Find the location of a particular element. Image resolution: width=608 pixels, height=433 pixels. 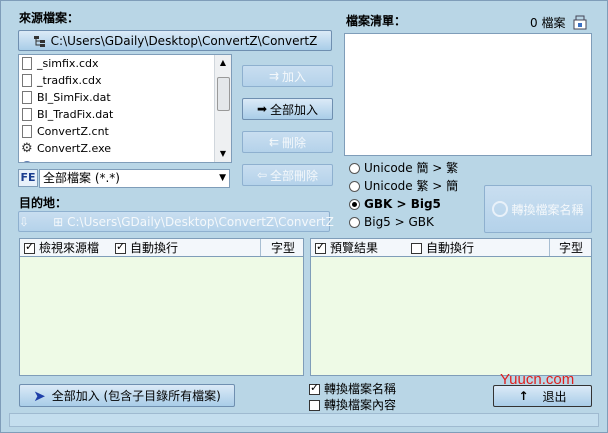

file-name: BI_SimFix.dat is located at coordinates (74, 97).